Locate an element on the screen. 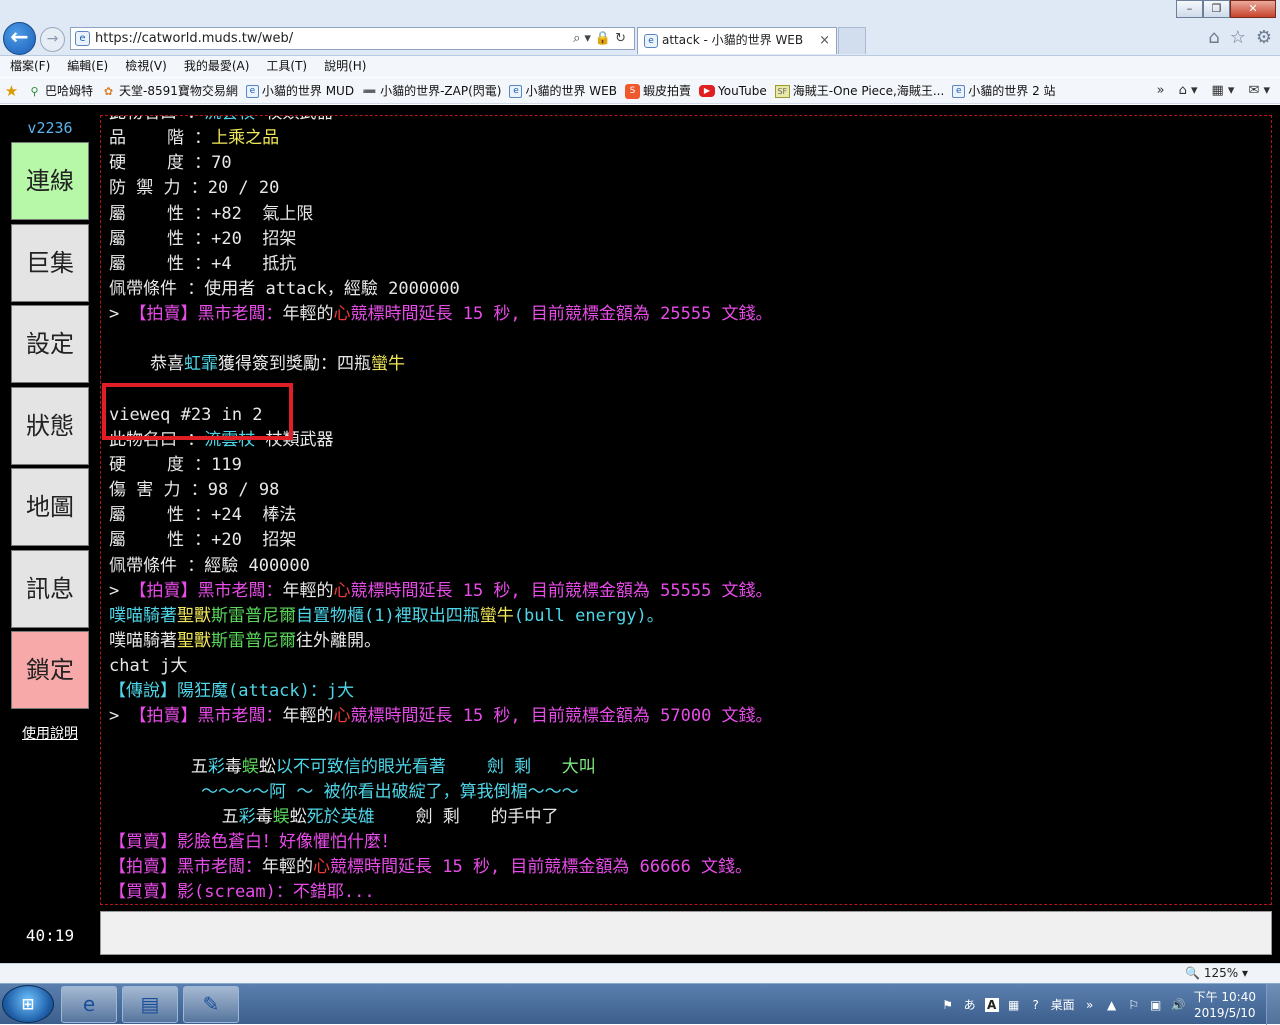  terminal-line: 屬 性 ：+4 抵抗 is located at coordinates (674, 264).